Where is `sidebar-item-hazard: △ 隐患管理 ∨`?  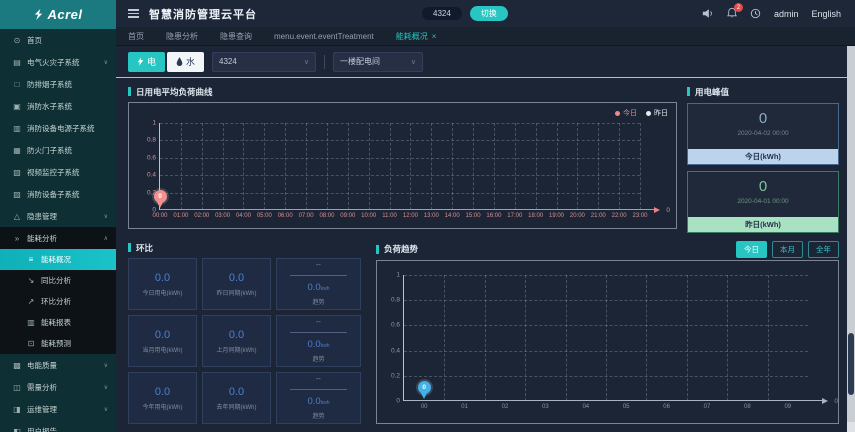 sidebar-item-hazard: △ 隐患管理 ∨ is located at coordinates (58, 216).